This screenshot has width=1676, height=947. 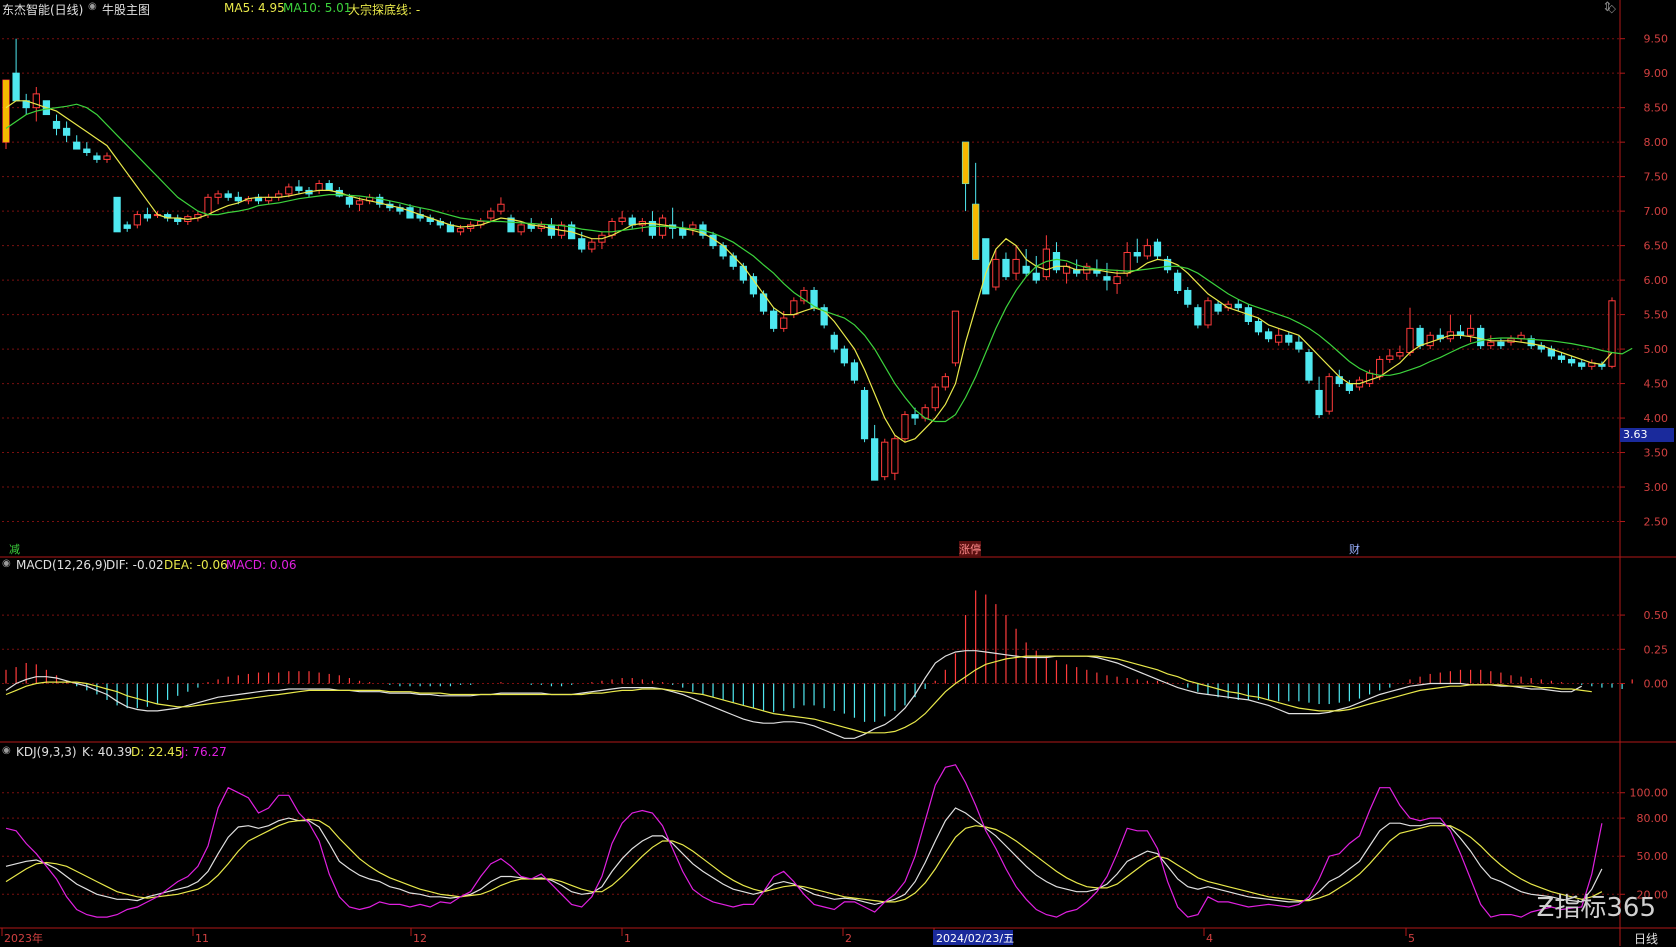 I want to click on marker-reduce: 减, so click(x=14, y=549).